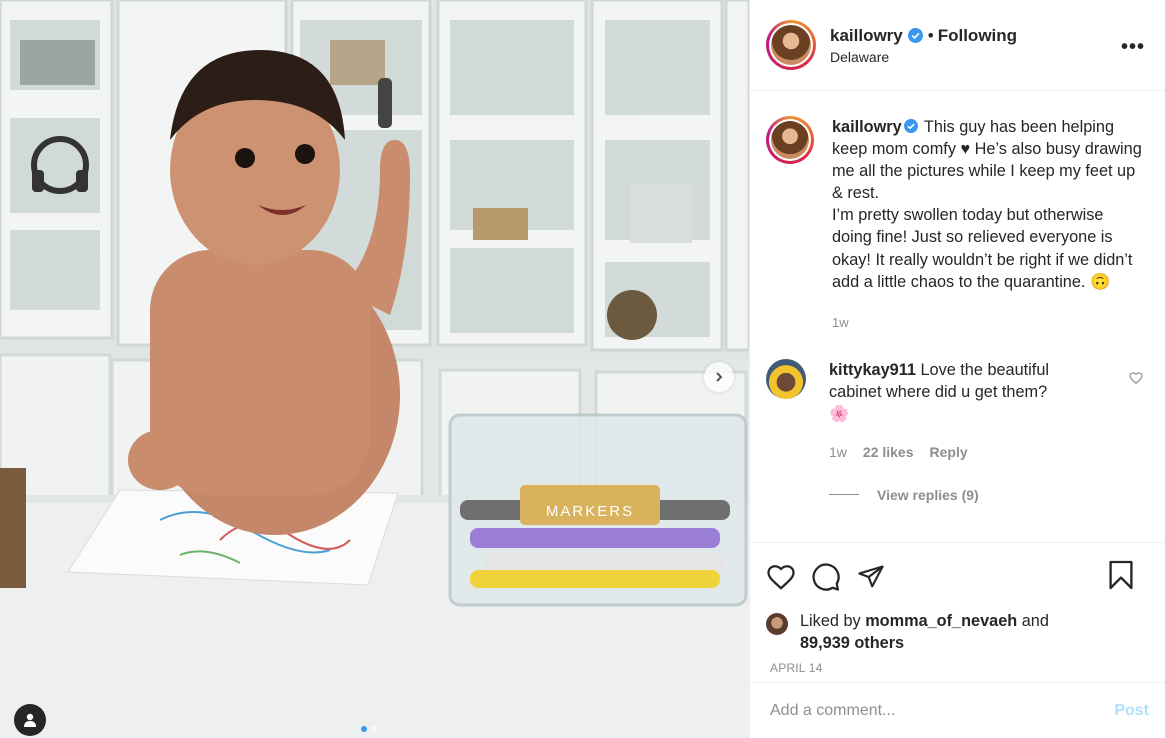 This screenshot has height=738, width=1165. I want to click on view-replies-button: View replies (9), so click(989, 495).